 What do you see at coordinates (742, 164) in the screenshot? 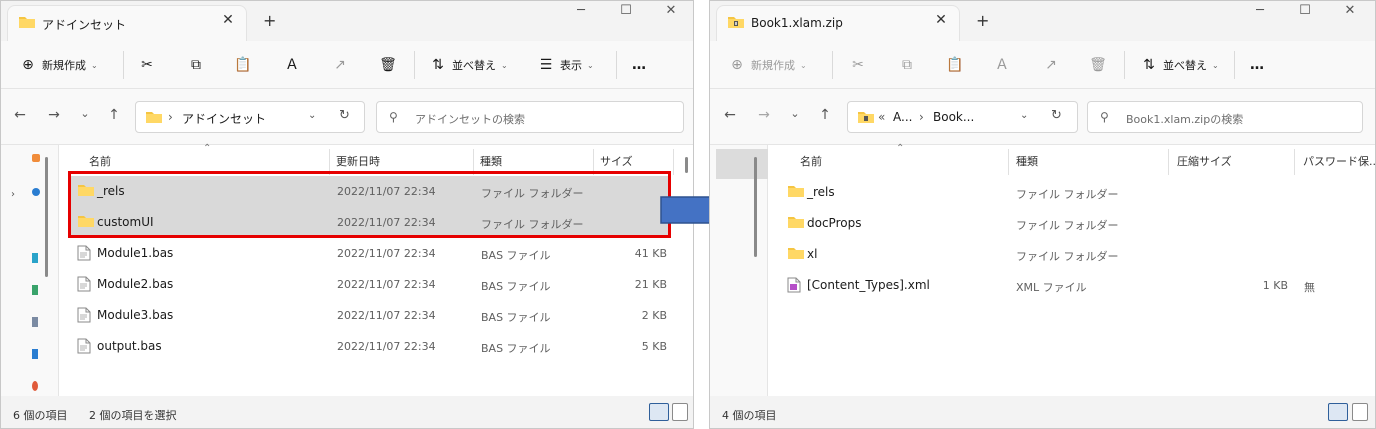
I see `nav-selected-item` at bounding box center [742, 164].